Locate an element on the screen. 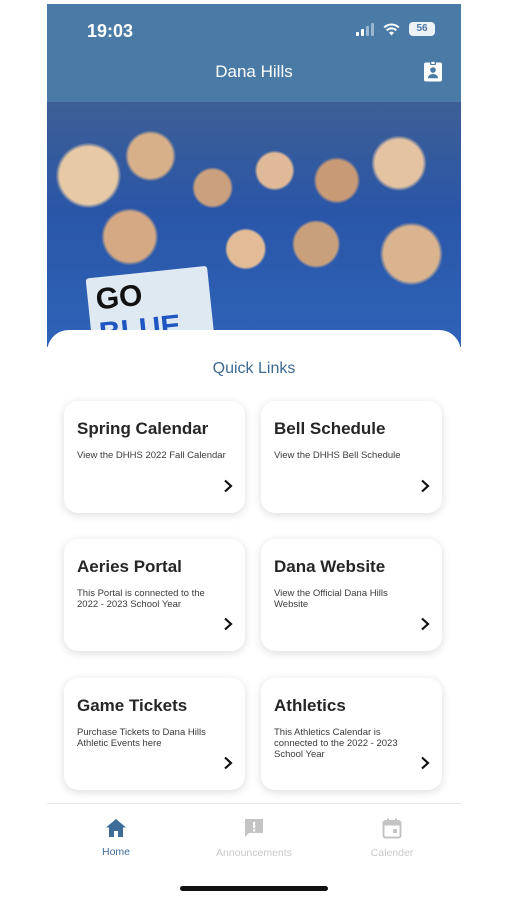  status-icons: 56 is located at coordinates (395, 29).